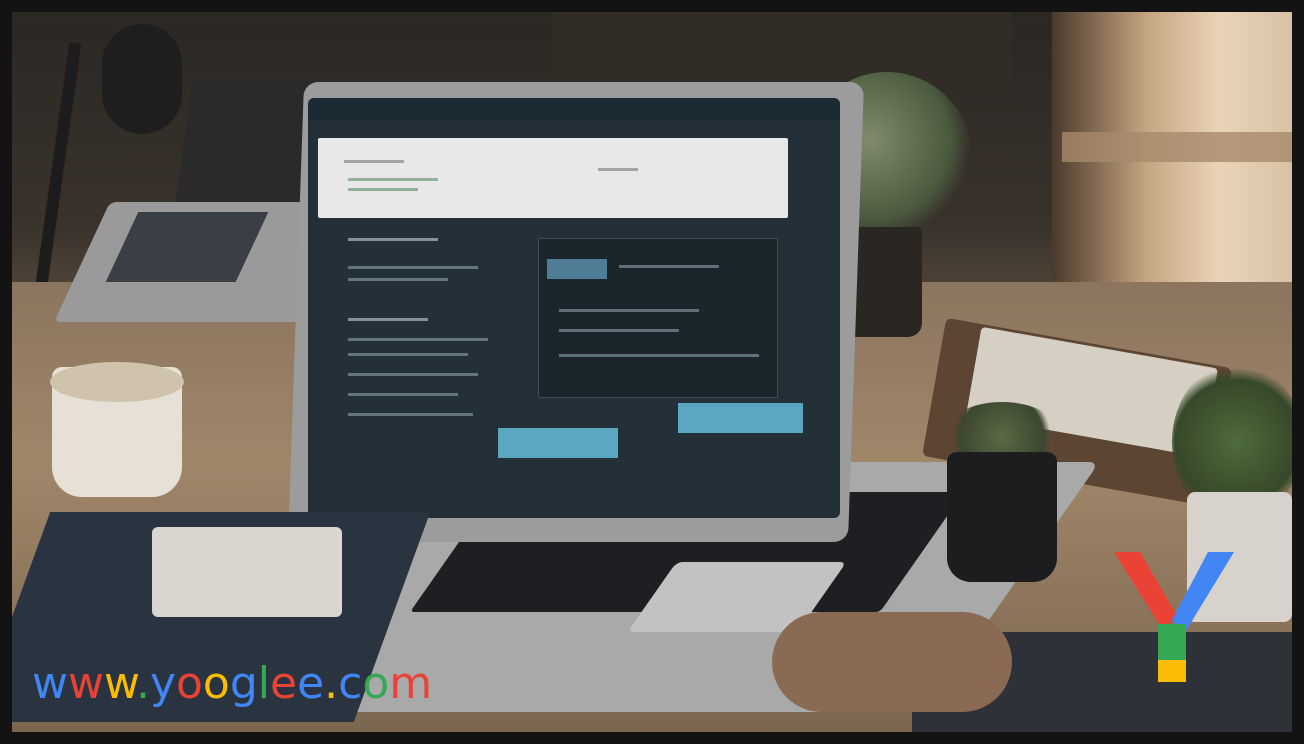  What do you see at coordinates (1002, 517) in the screenshot?
I see `black-mug` at bounding box center [1002, 517].